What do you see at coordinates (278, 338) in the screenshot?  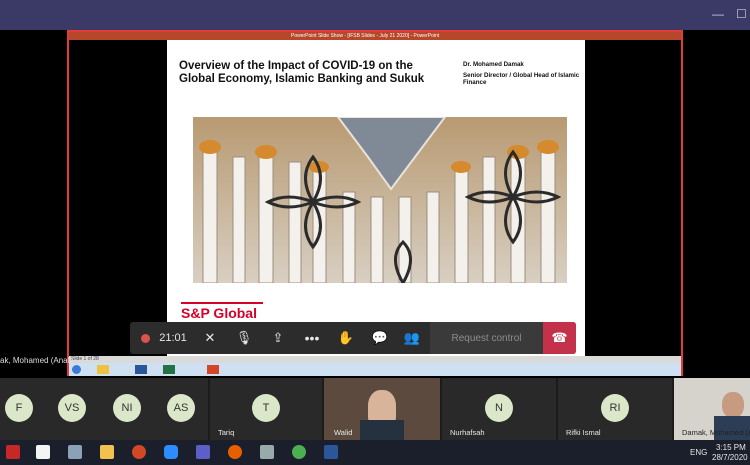 I see `share-screen-icon: ⇪` at bounding box center [278, 338].